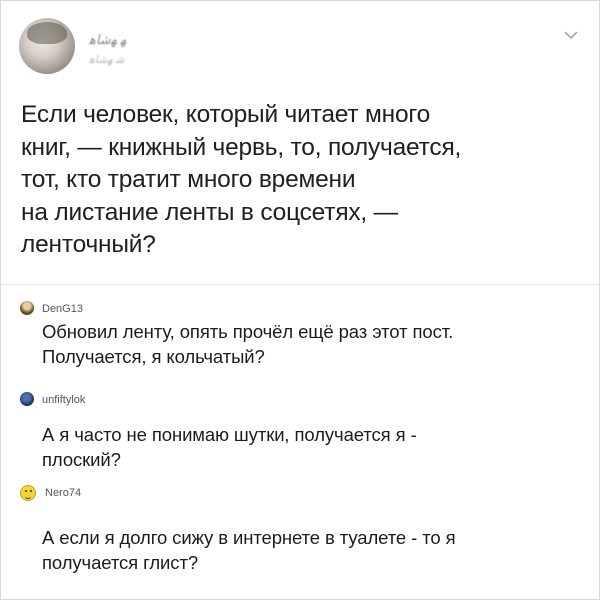 This screenshot has height=600, width=600. Describe the element at coordinates (28, 497) in the screenshot. I see `smiley-mouth` at that location.